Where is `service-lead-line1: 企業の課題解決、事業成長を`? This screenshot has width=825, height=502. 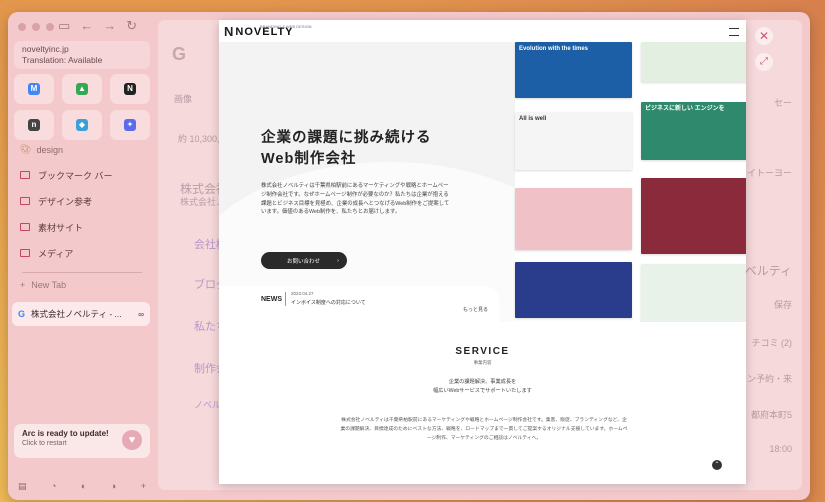
service-lead-line1: 企業の課題解決、事業成長を is located at coordinates (482, 382).